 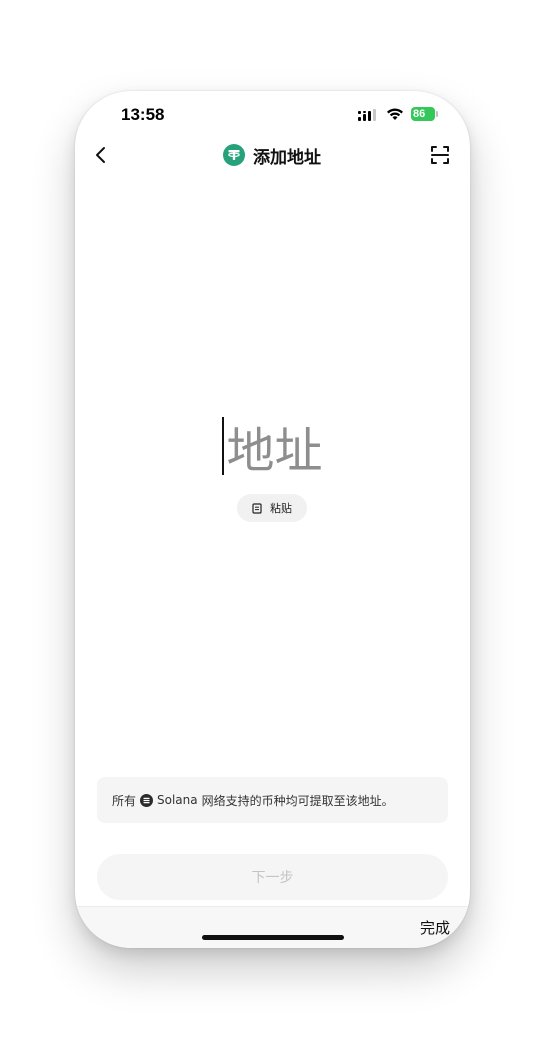 I want to click on network-info-notice: 所有 Solana 网络支持的币种均可提取至该地址。, so click(x=272, y=800).